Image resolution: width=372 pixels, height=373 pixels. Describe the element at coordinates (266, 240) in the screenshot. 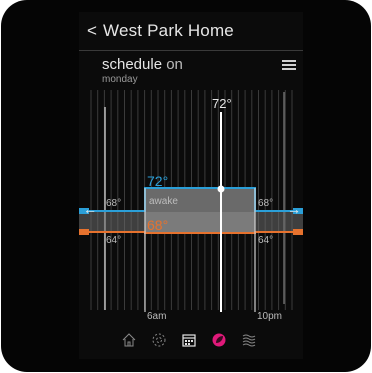

I see `right-low-label: 64°` at that location.